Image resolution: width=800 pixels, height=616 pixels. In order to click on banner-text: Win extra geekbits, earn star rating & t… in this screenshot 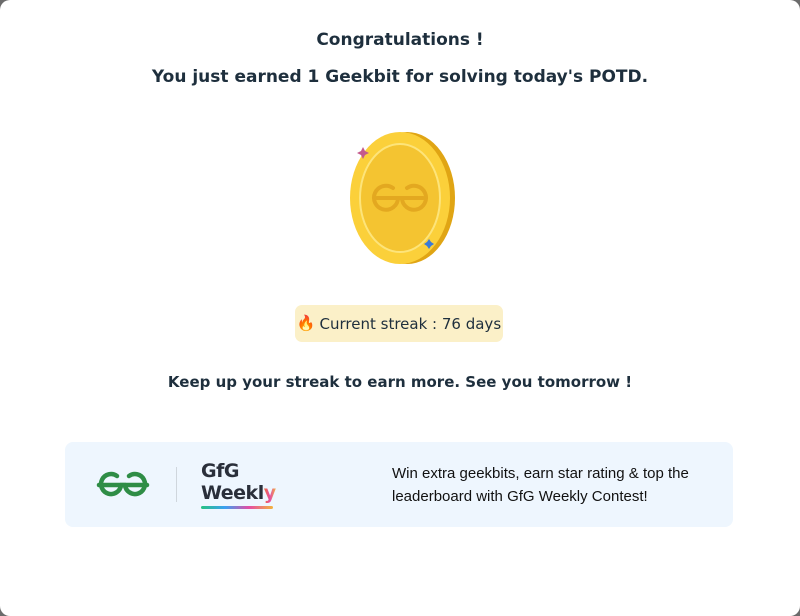, I will do `click(540, 485)`.